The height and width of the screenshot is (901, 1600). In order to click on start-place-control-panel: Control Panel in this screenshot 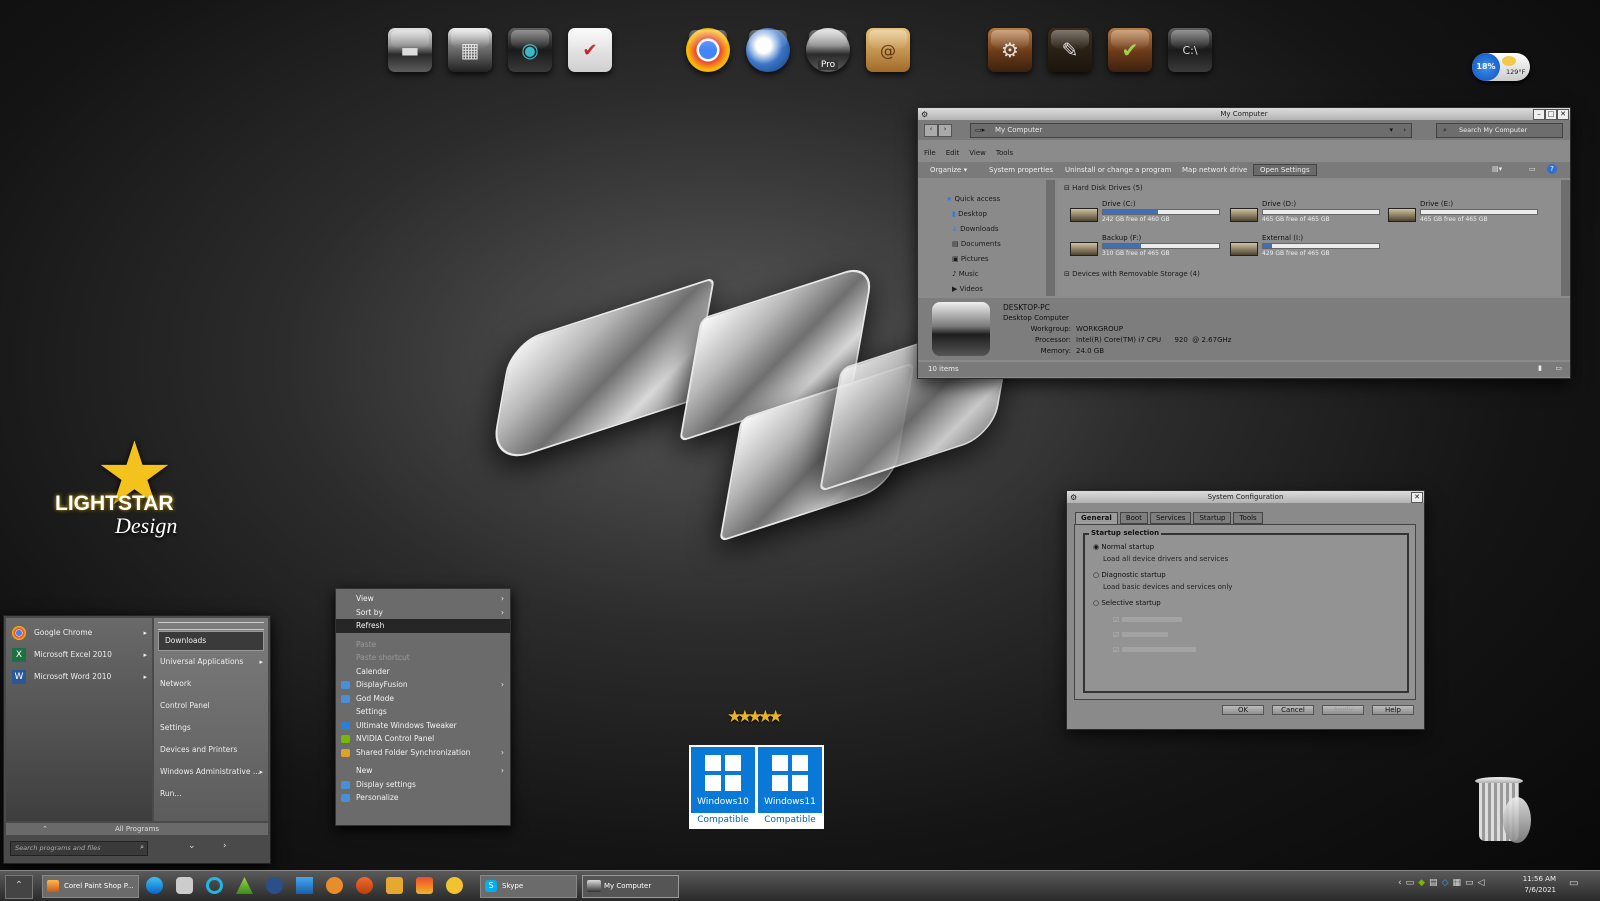, I will do `click(211, 706)`.